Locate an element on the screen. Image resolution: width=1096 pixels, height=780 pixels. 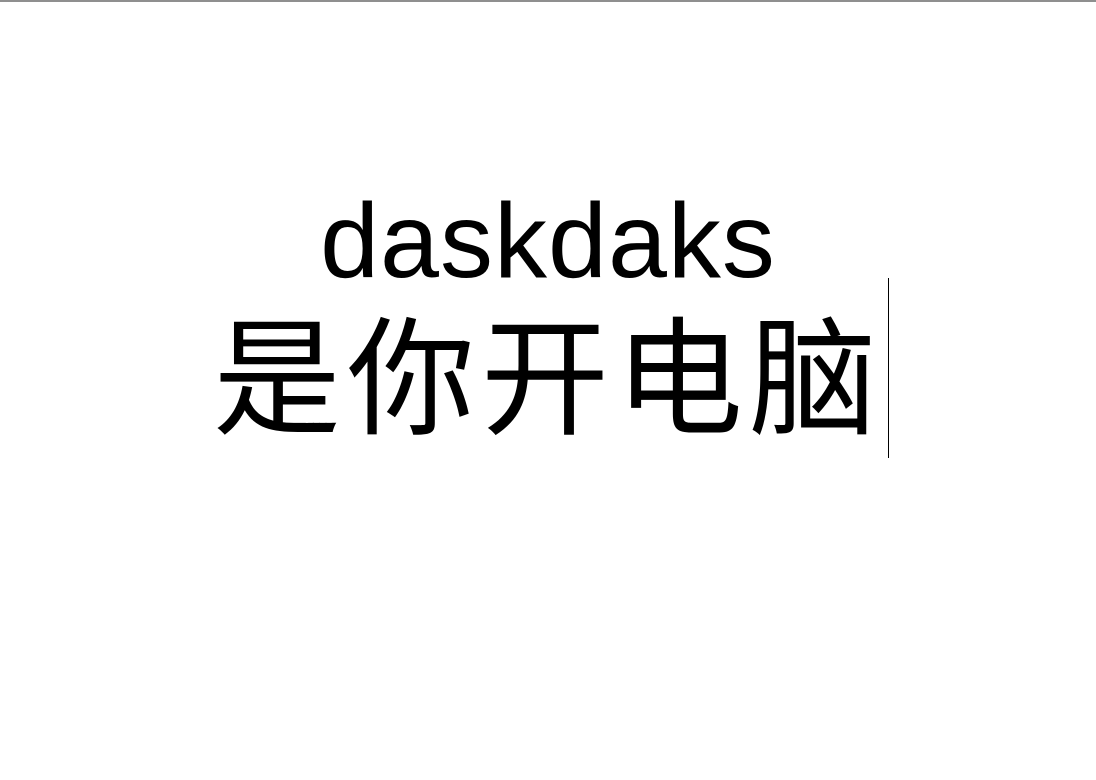
text-line-2: 是你开电脑 is located at coordinates (551, 368).